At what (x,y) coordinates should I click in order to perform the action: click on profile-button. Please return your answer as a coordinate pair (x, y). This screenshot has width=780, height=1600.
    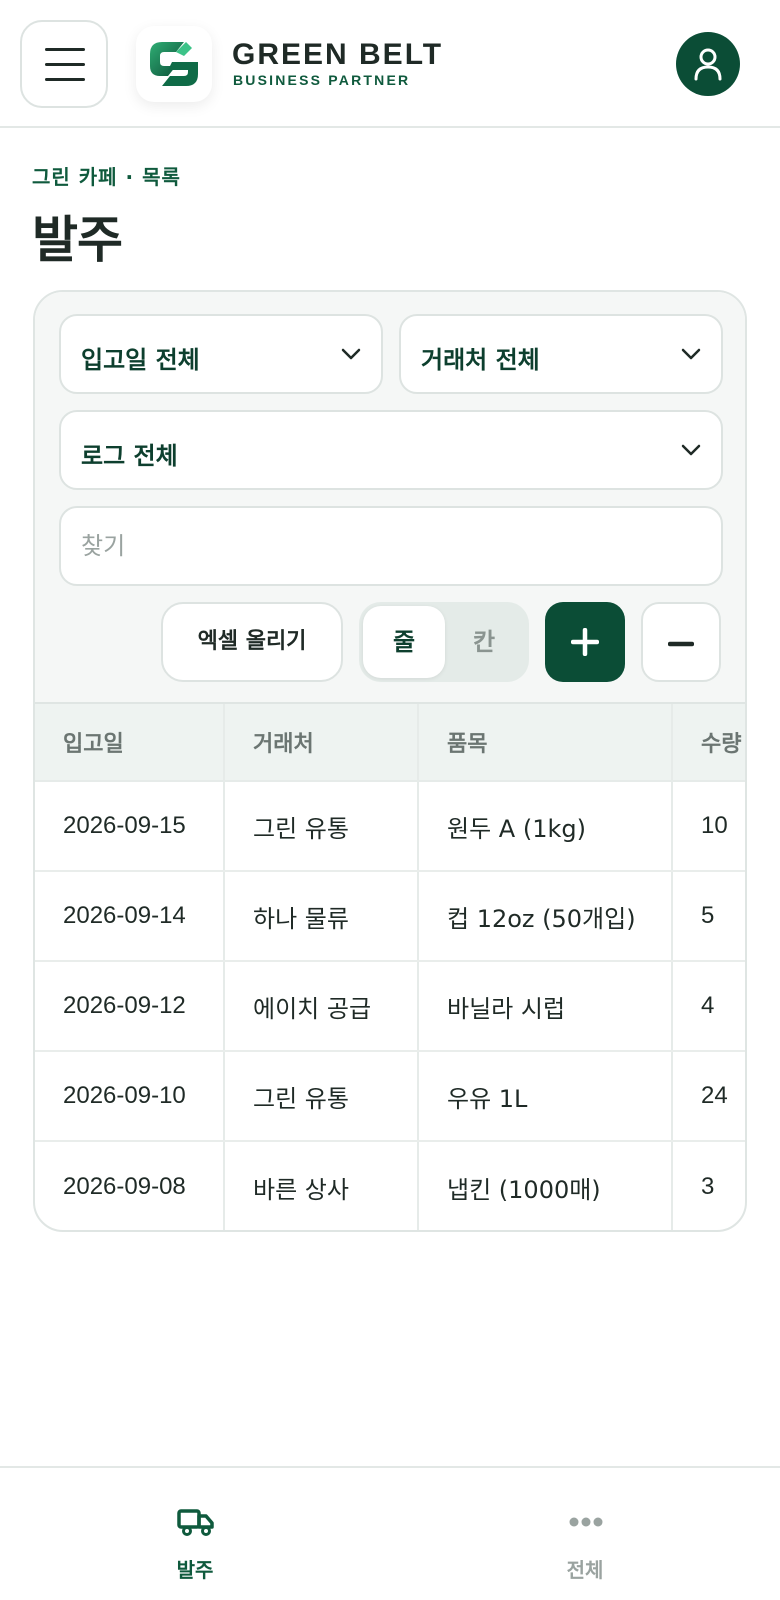
    Looking at the image, I should click on (708, 64).